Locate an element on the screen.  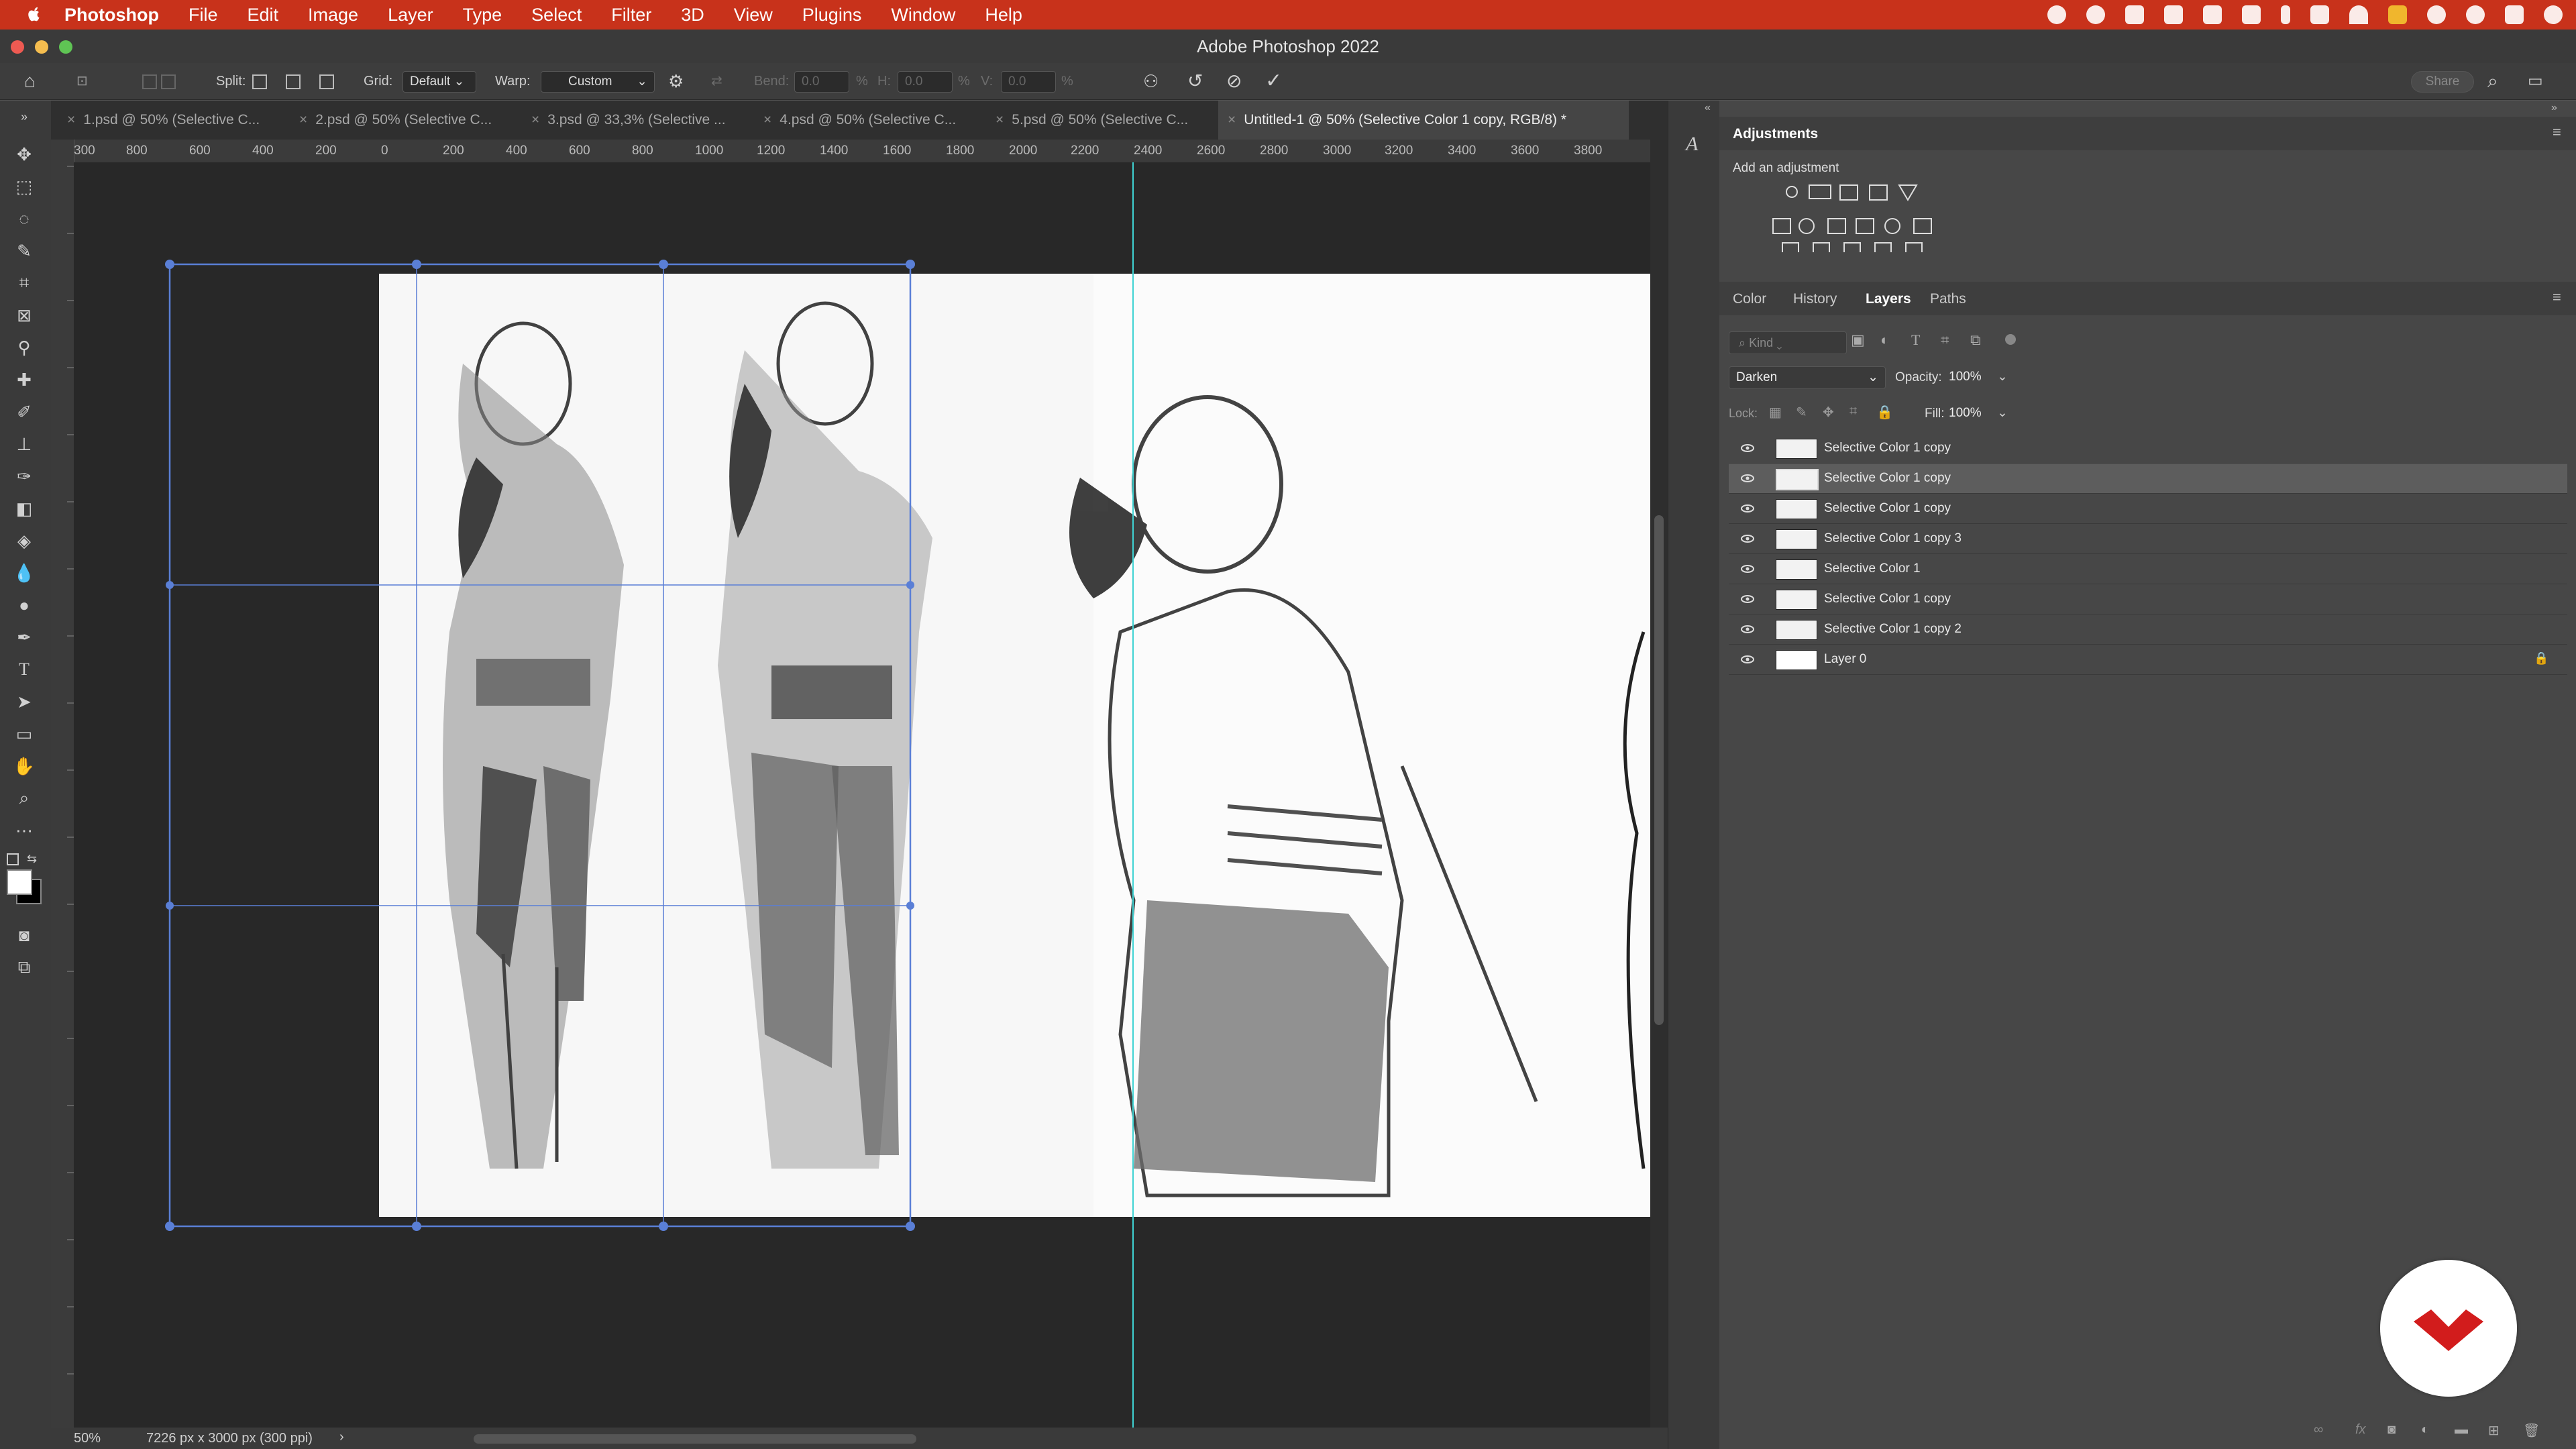
crop-tool-icon: ⌗ is located at coordinates (24, 283).